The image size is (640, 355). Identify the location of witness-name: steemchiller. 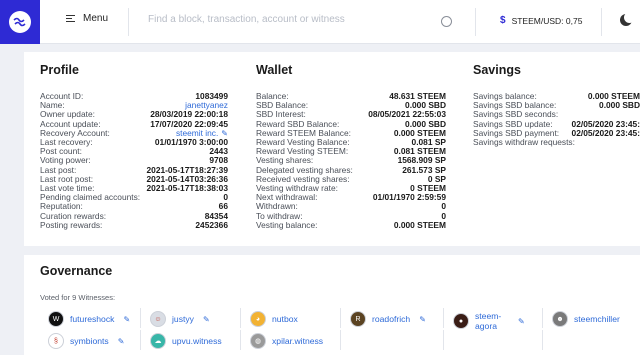
(597, 319).